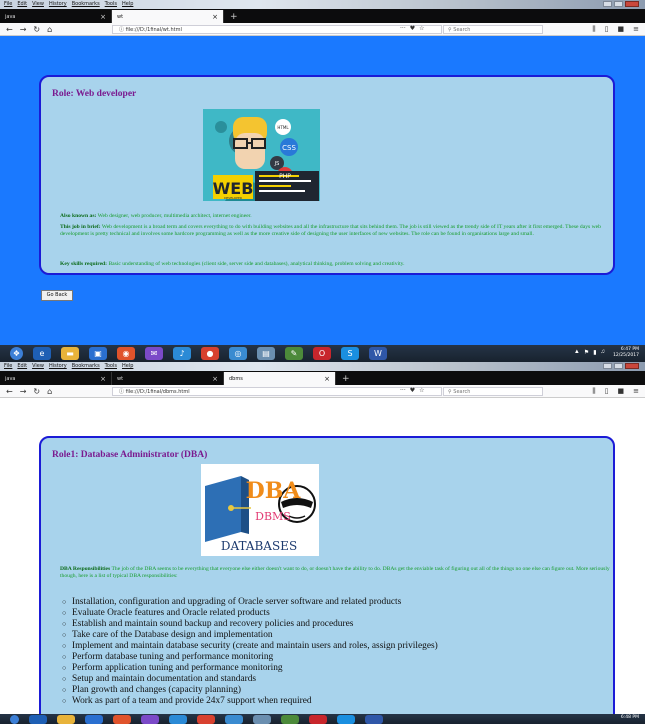  What do you see at coordinates (42, 353) in the screenshot?
I see `ie-icon: e` at bounding box center [42, 353].